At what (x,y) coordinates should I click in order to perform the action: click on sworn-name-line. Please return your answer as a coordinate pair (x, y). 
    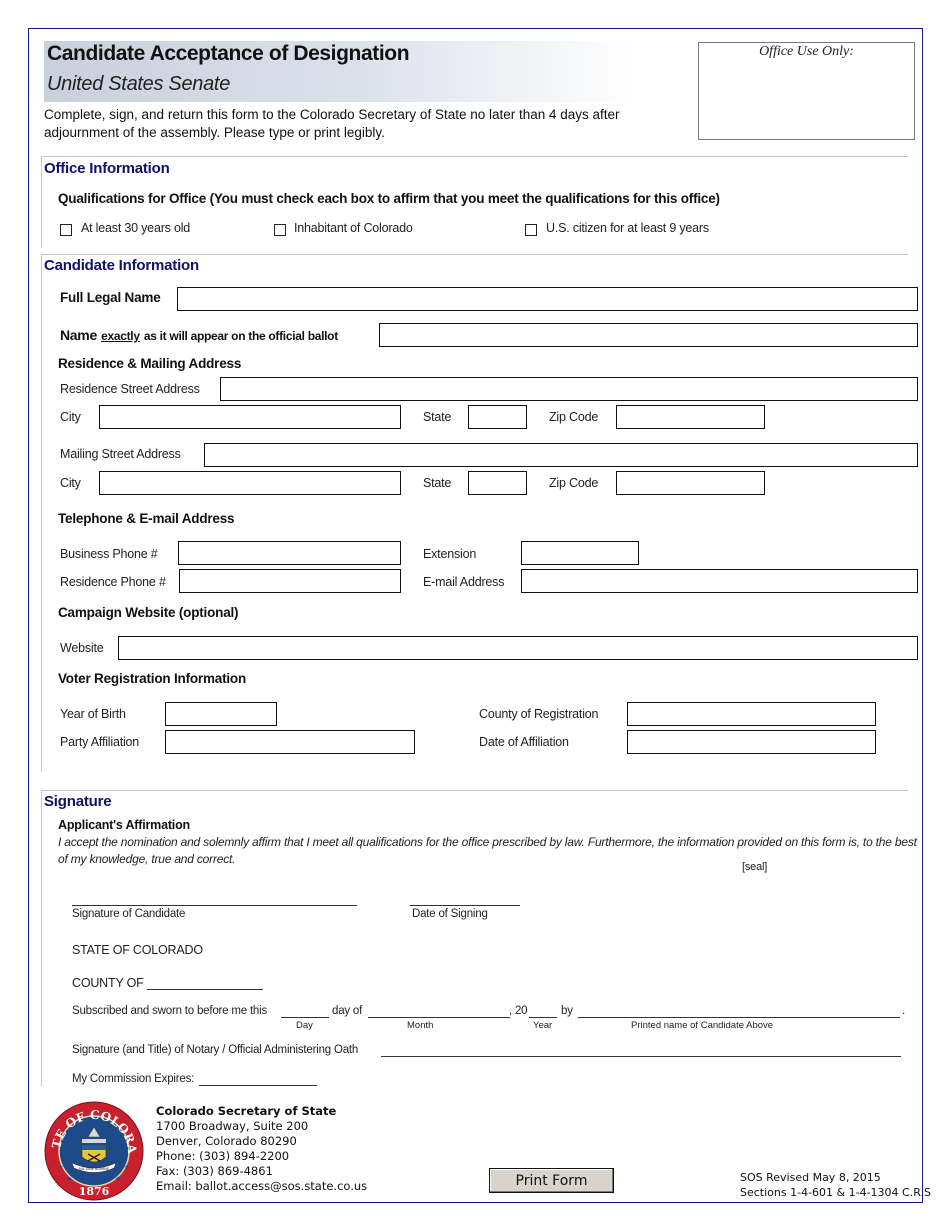
    Looking at the image, I should click on (739, 1017).